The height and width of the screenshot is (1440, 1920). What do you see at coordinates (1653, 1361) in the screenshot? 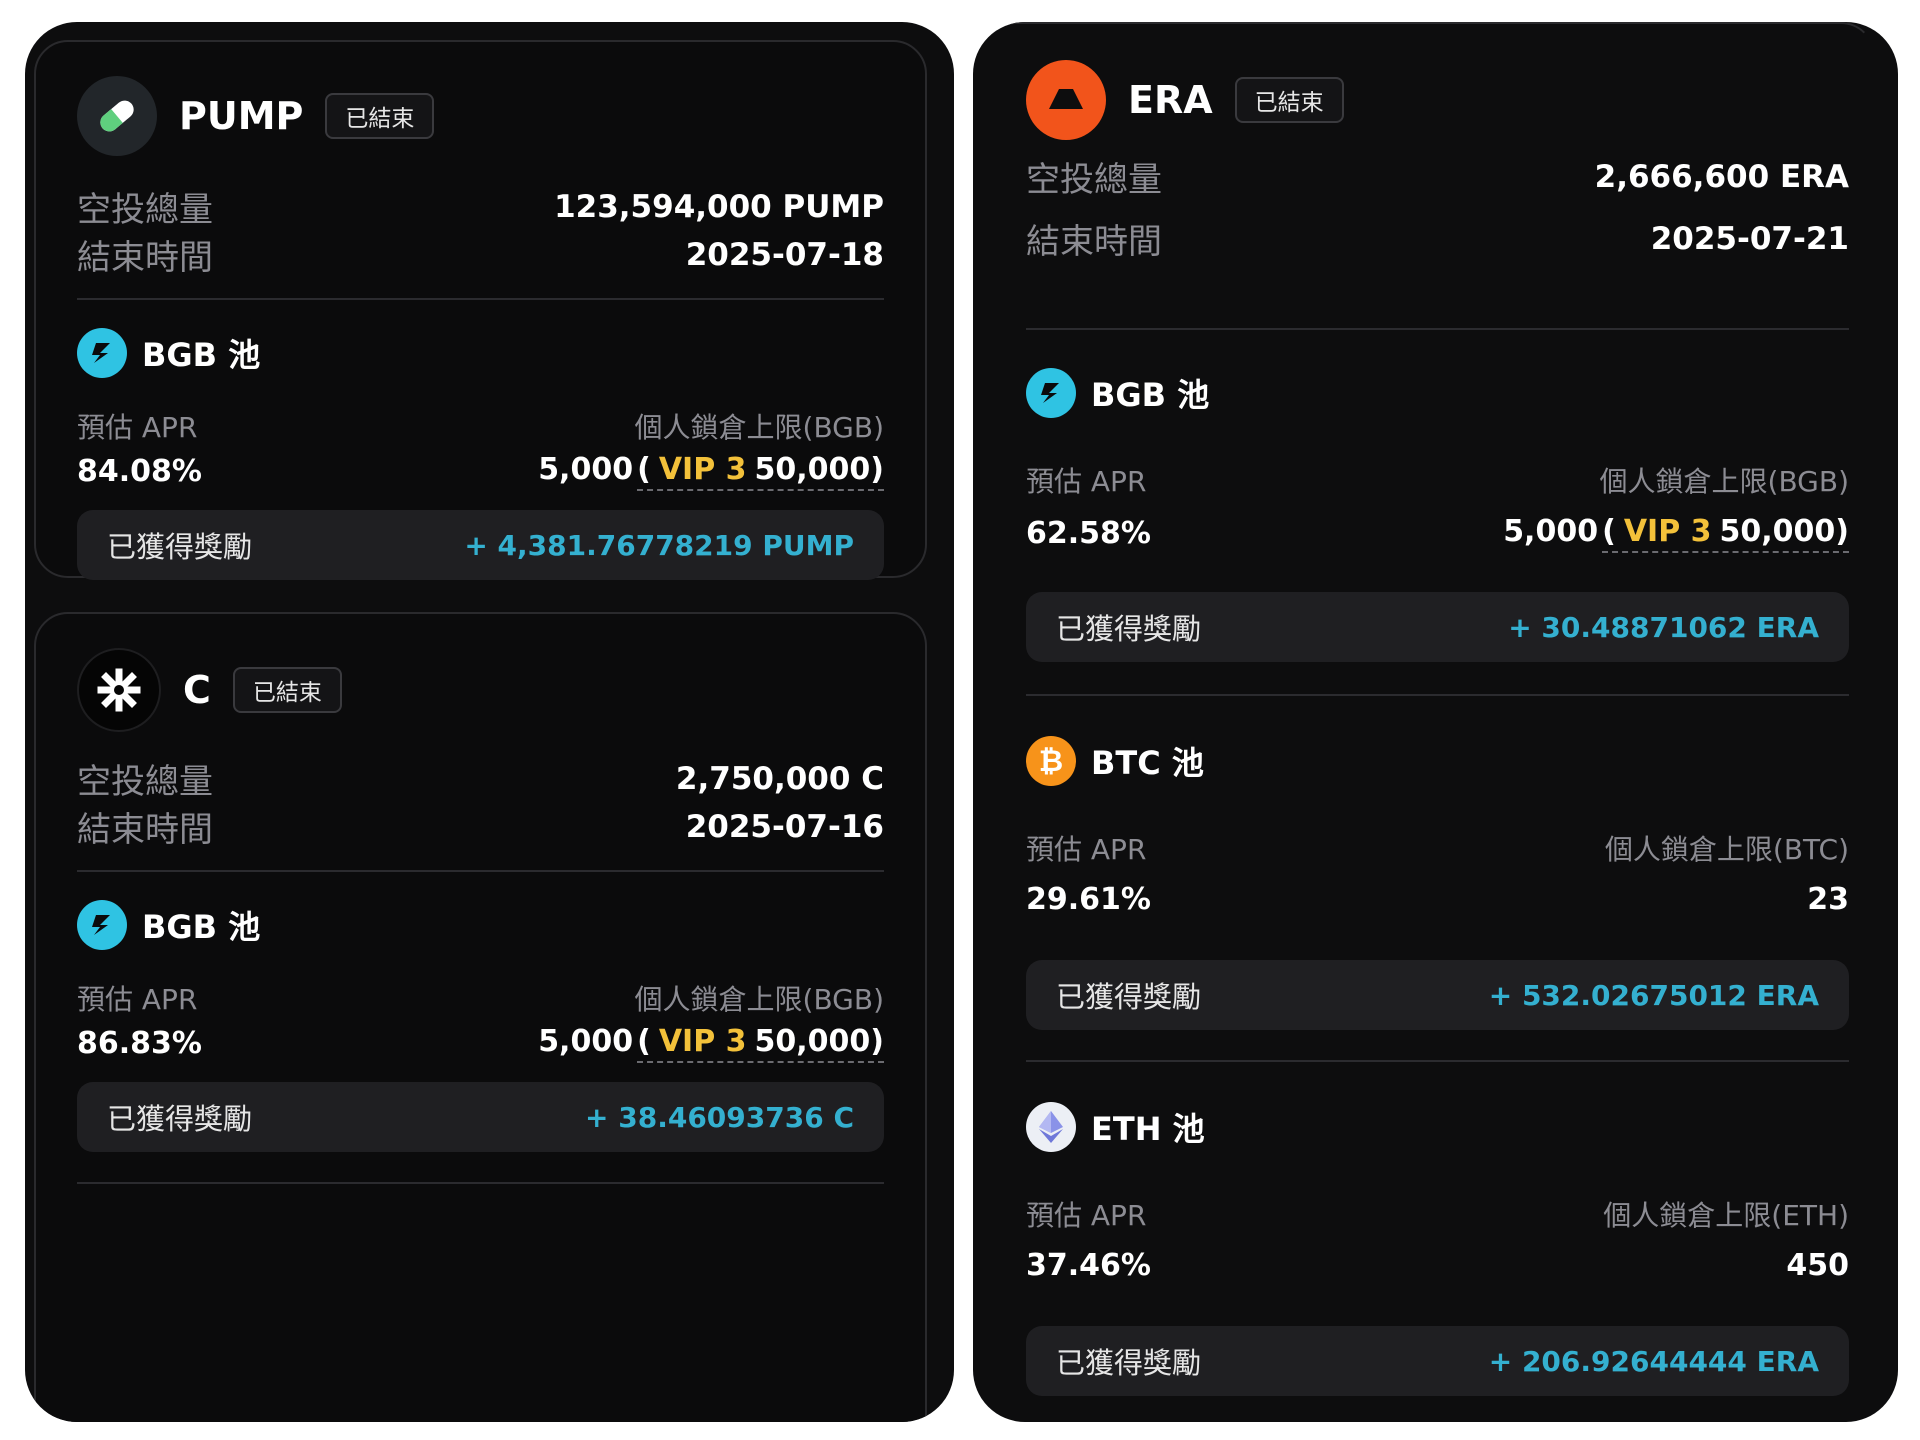
I see `reward-value: + 206.92644444 ERA` at bounding box center [1653, 1361].